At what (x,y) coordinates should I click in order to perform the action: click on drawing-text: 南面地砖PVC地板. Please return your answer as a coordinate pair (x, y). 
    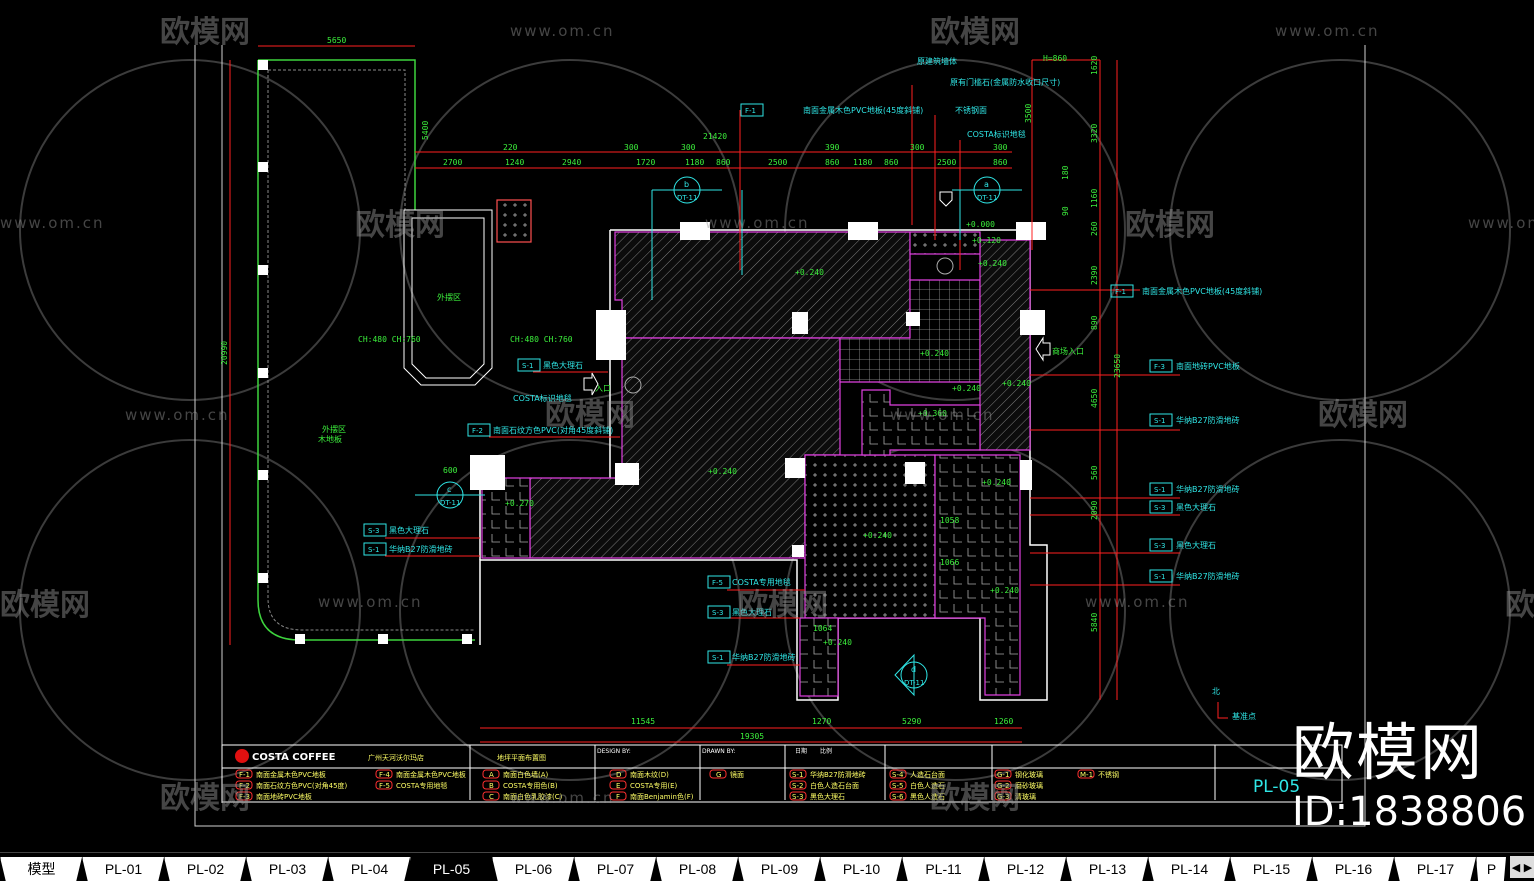
    Looking at the image, I should click on (1208, 366).